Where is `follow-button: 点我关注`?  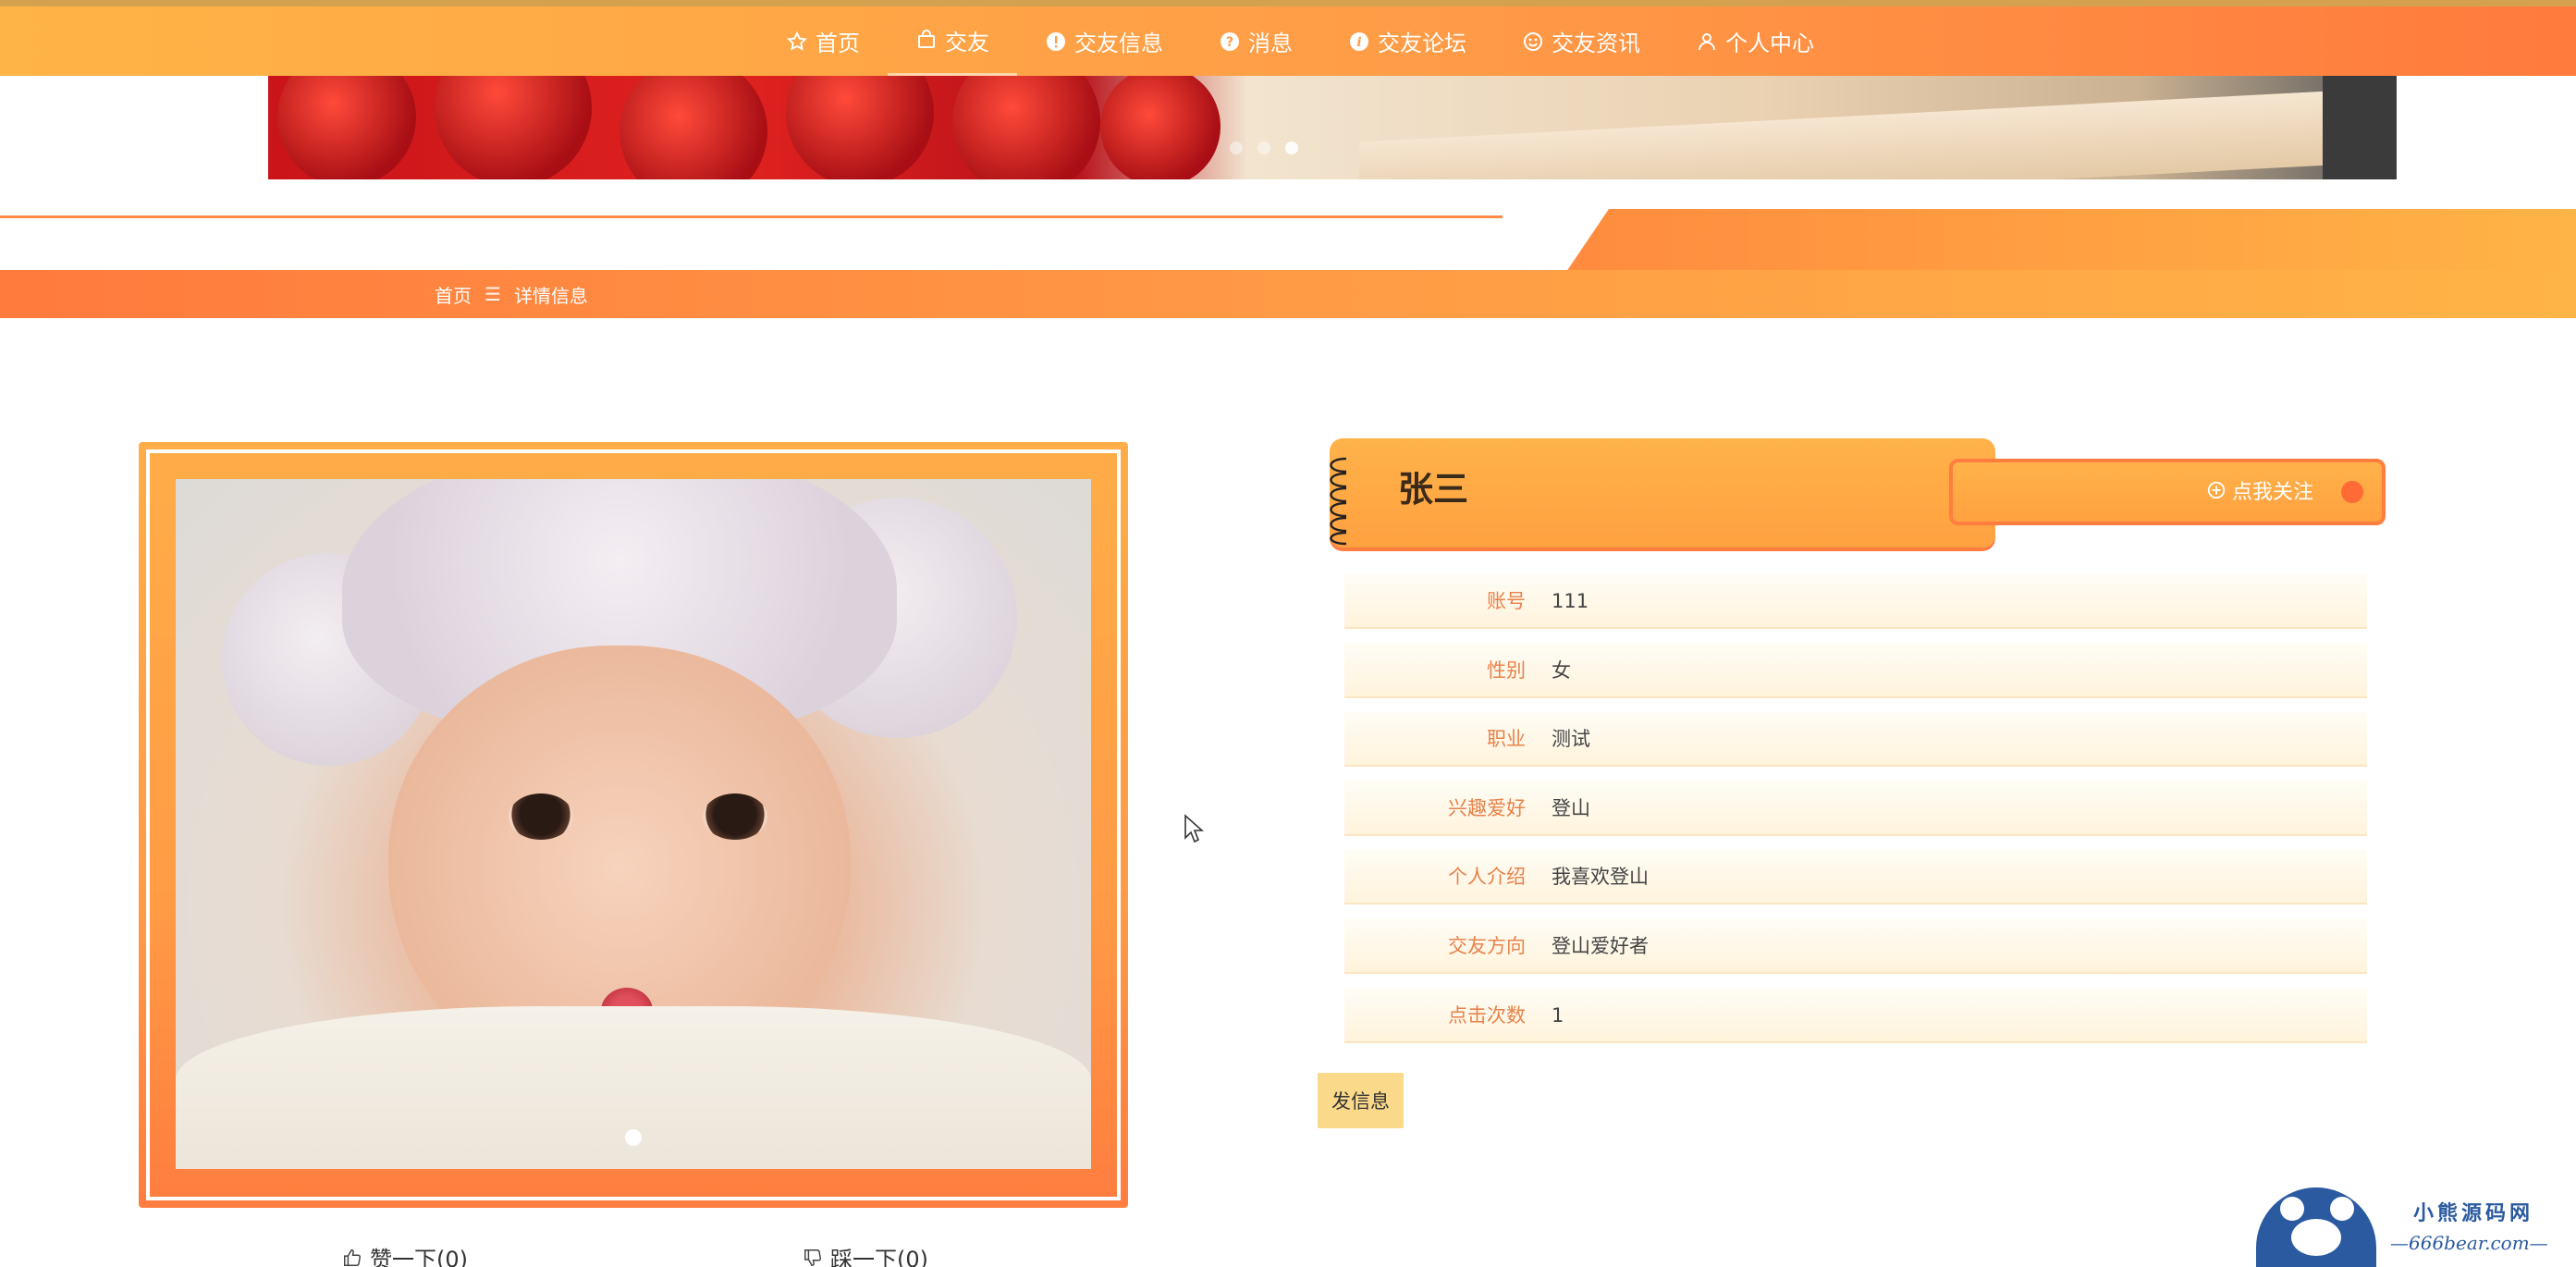
follow-button: 点我关注 is located at coordinates (2259, 490).